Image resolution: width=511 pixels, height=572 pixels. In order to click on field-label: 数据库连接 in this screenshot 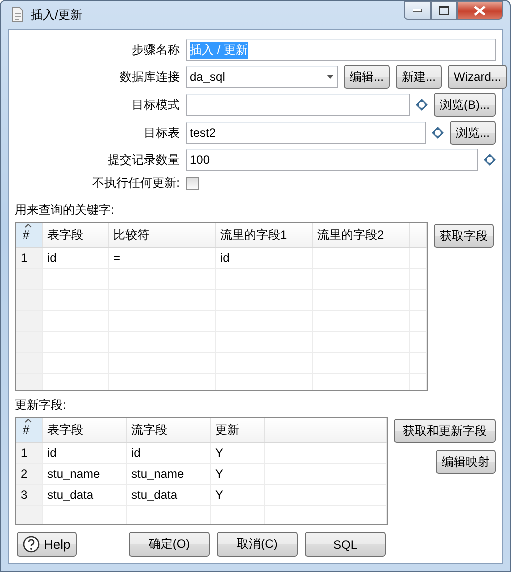, I will do `click(149, 77)`.